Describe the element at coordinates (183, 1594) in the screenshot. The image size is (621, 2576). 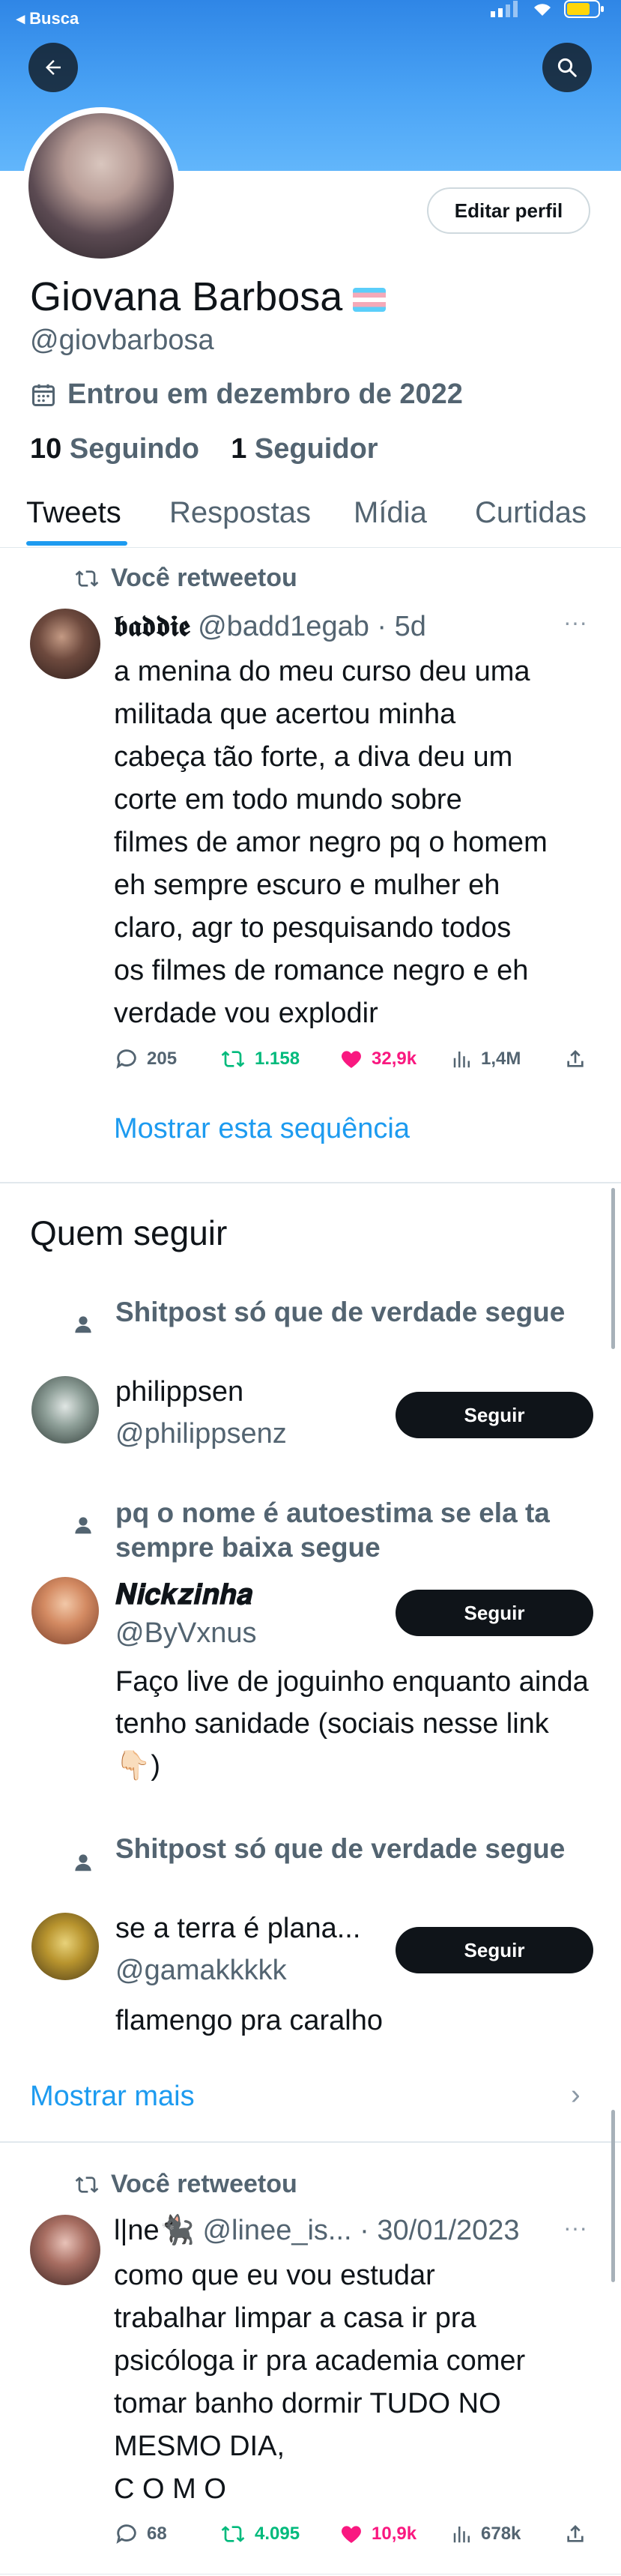
I see `suggestion-name: 𝑵𝒊𝒄𝒌𝒛𝒊𝒏𝒉𝒂` at that location.